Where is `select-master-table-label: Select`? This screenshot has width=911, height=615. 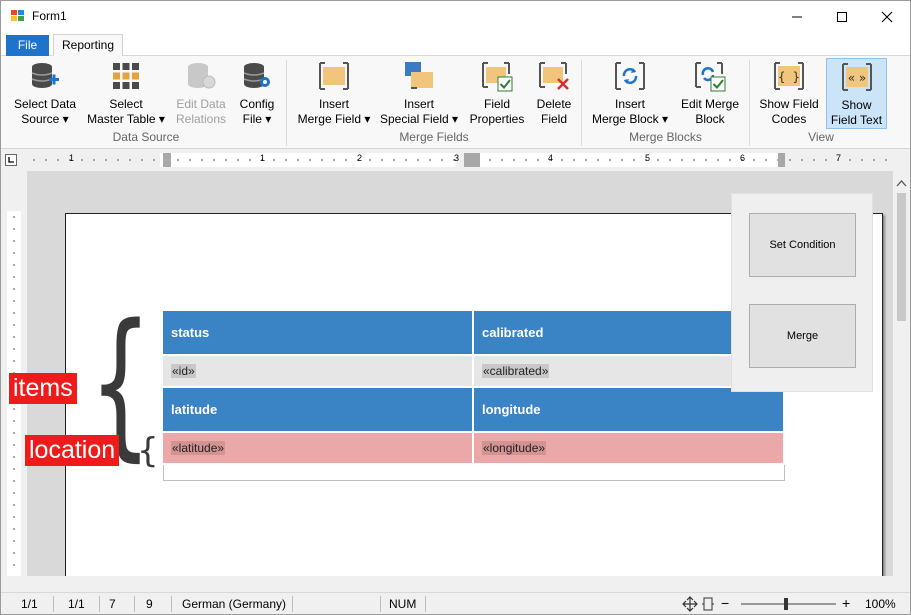 select-master-table-label: Select is located at coordinates (126, 104).